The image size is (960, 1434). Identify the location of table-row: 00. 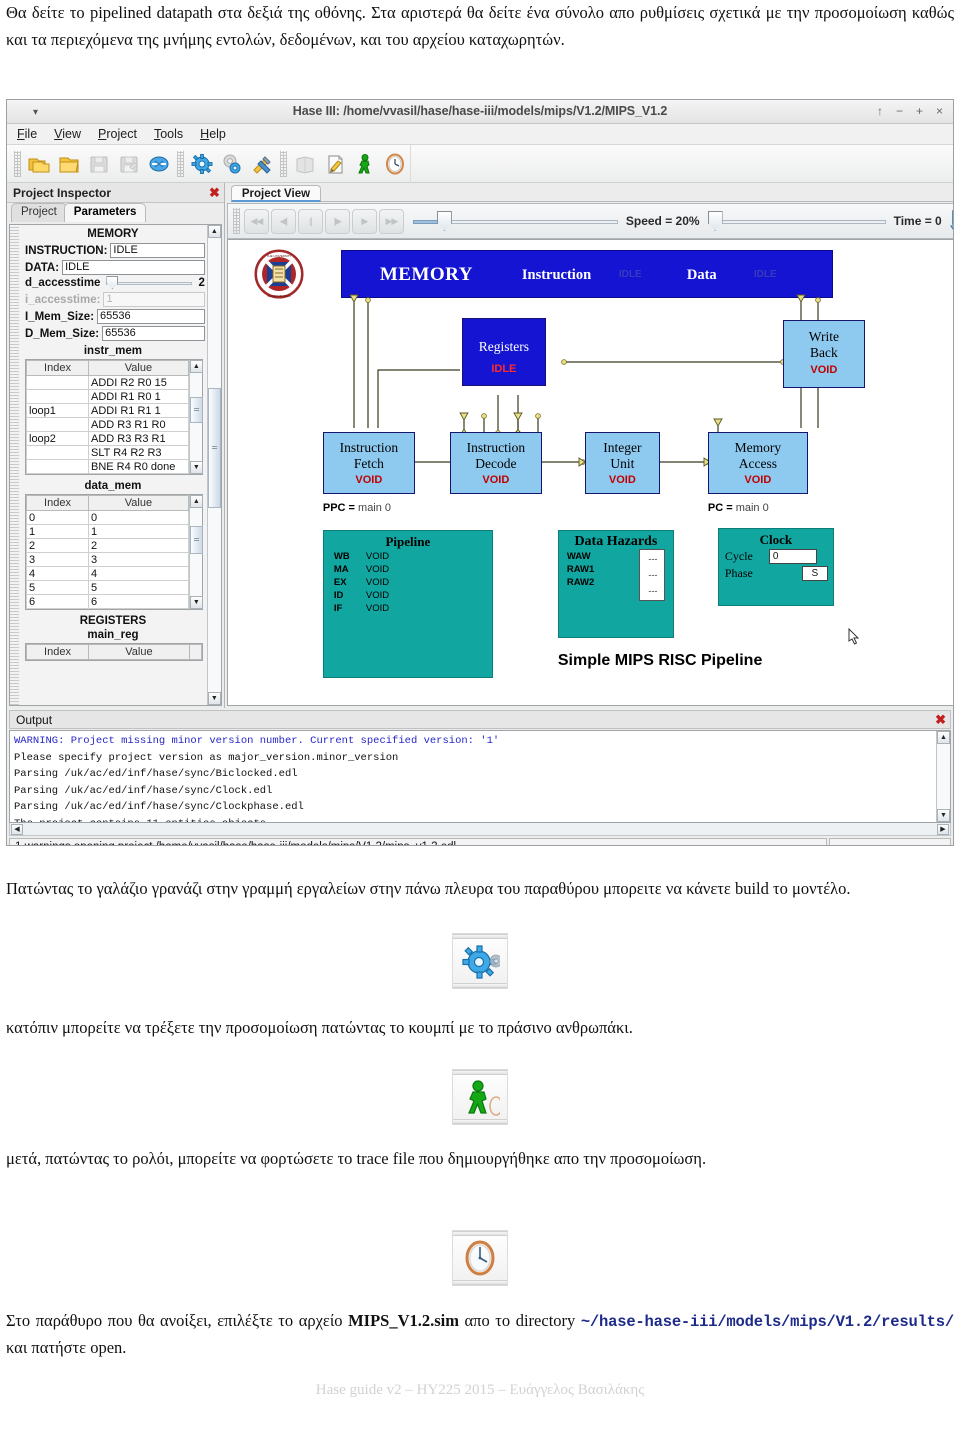
(107, 517).